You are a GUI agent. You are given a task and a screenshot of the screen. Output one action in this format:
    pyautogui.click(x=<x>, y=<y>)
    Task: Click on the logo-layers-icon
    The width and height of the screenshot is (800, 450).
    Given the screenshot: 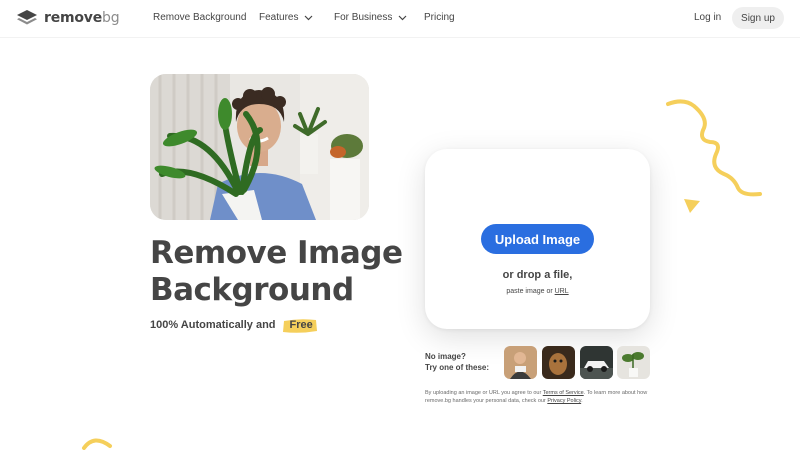 What is the action you would take?
    pyautogui.click(x=27, y=17)
    